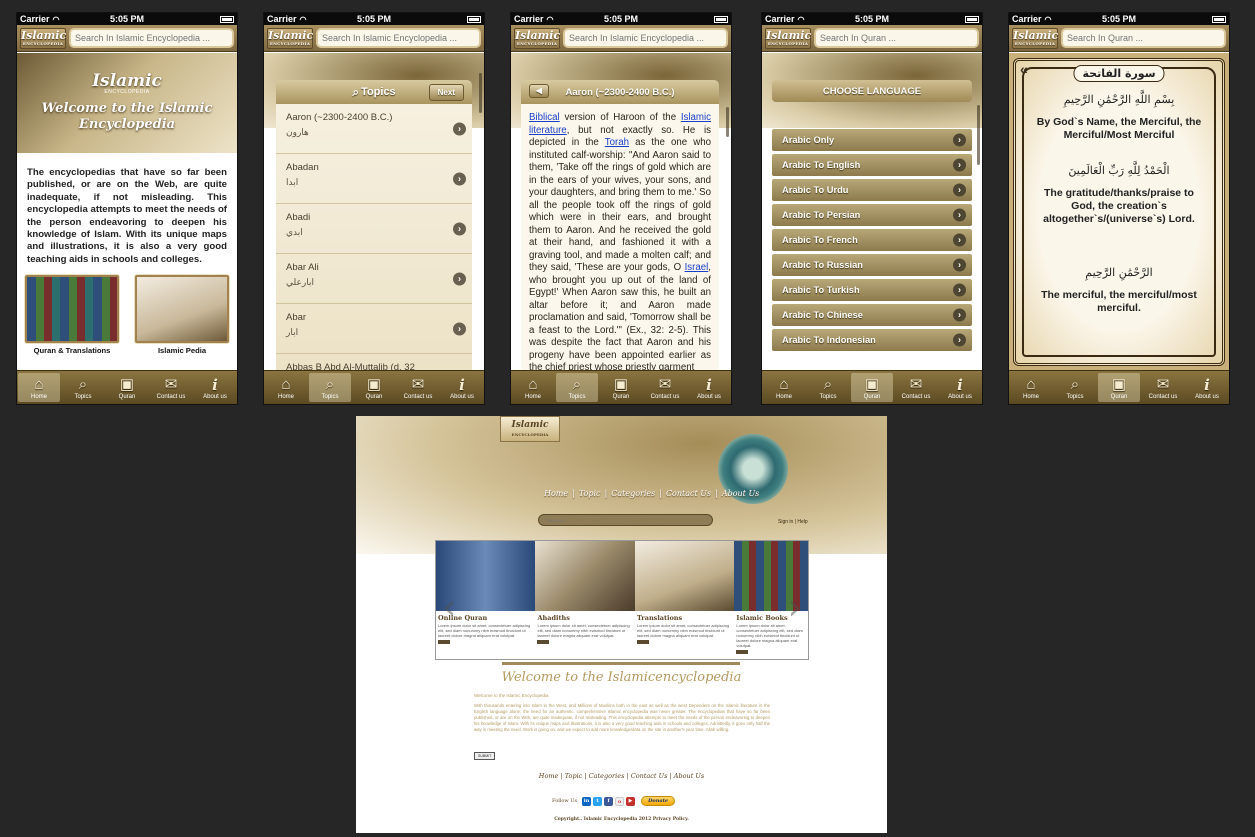  Describe the element at coordinates (872, 265) in the screenshot. I see `language-option: Arabic To Russian ›` at that location.